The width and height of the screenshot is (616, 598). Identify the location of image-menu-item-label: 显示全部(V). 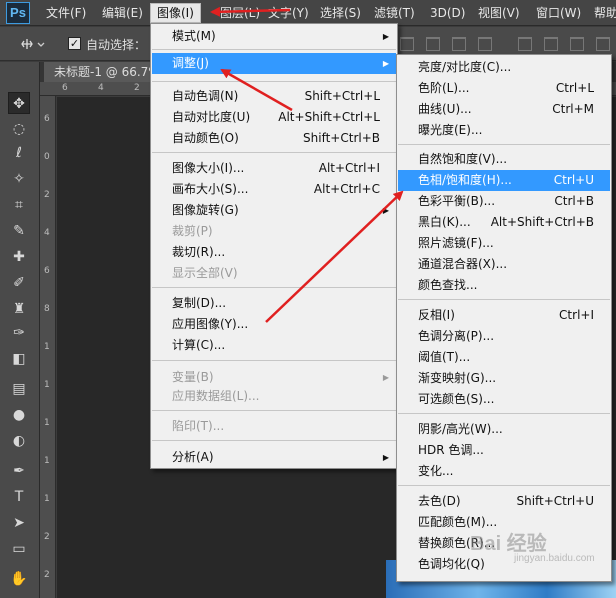
(205, 273).